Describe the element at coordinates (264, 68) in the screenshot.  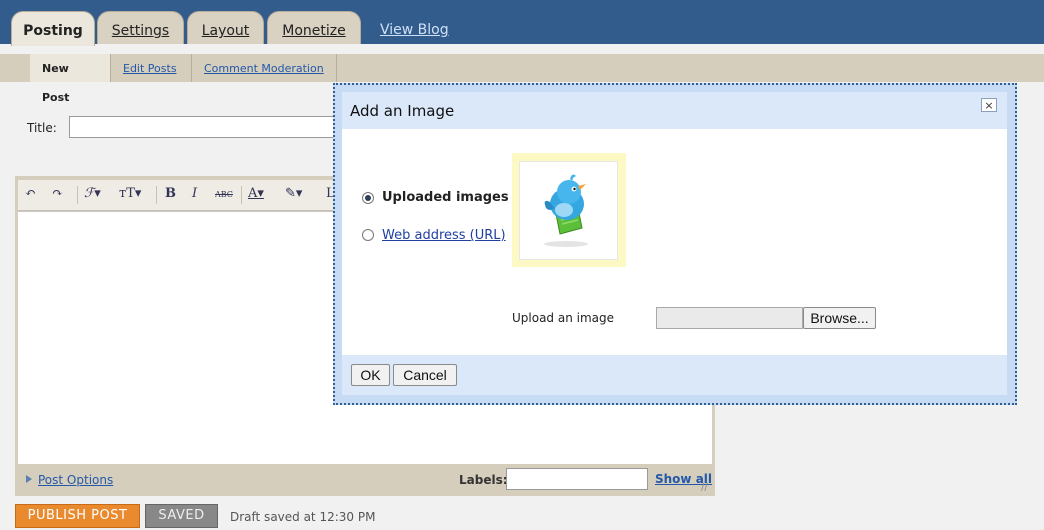
I see `subtab-comment-moderation: Comment Moderation` at that location.